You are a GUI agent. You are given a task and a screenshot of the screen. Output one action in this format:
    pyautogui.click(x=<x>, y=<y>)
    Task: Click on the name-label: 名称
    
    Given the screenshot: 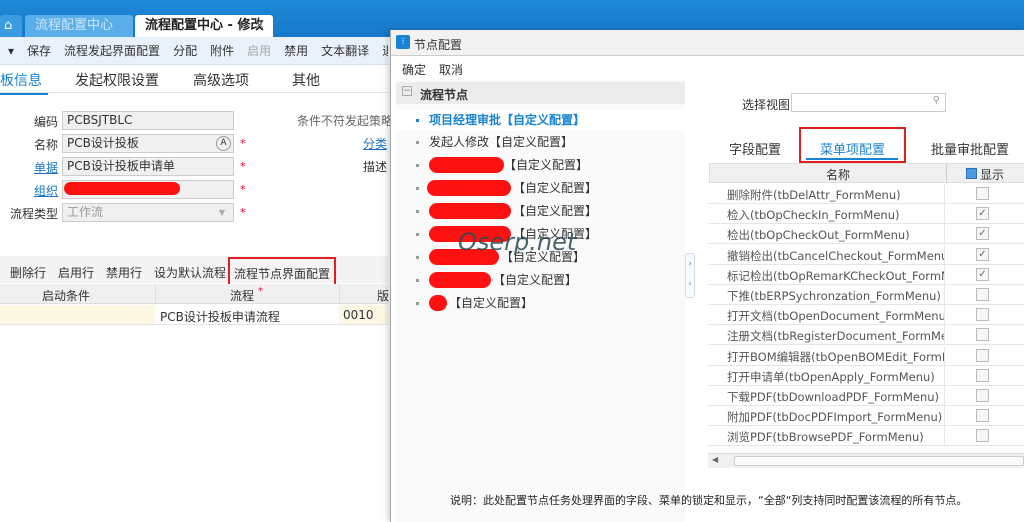 What is the action you would take?
    pyautogui.click(x=45, y=145)
    